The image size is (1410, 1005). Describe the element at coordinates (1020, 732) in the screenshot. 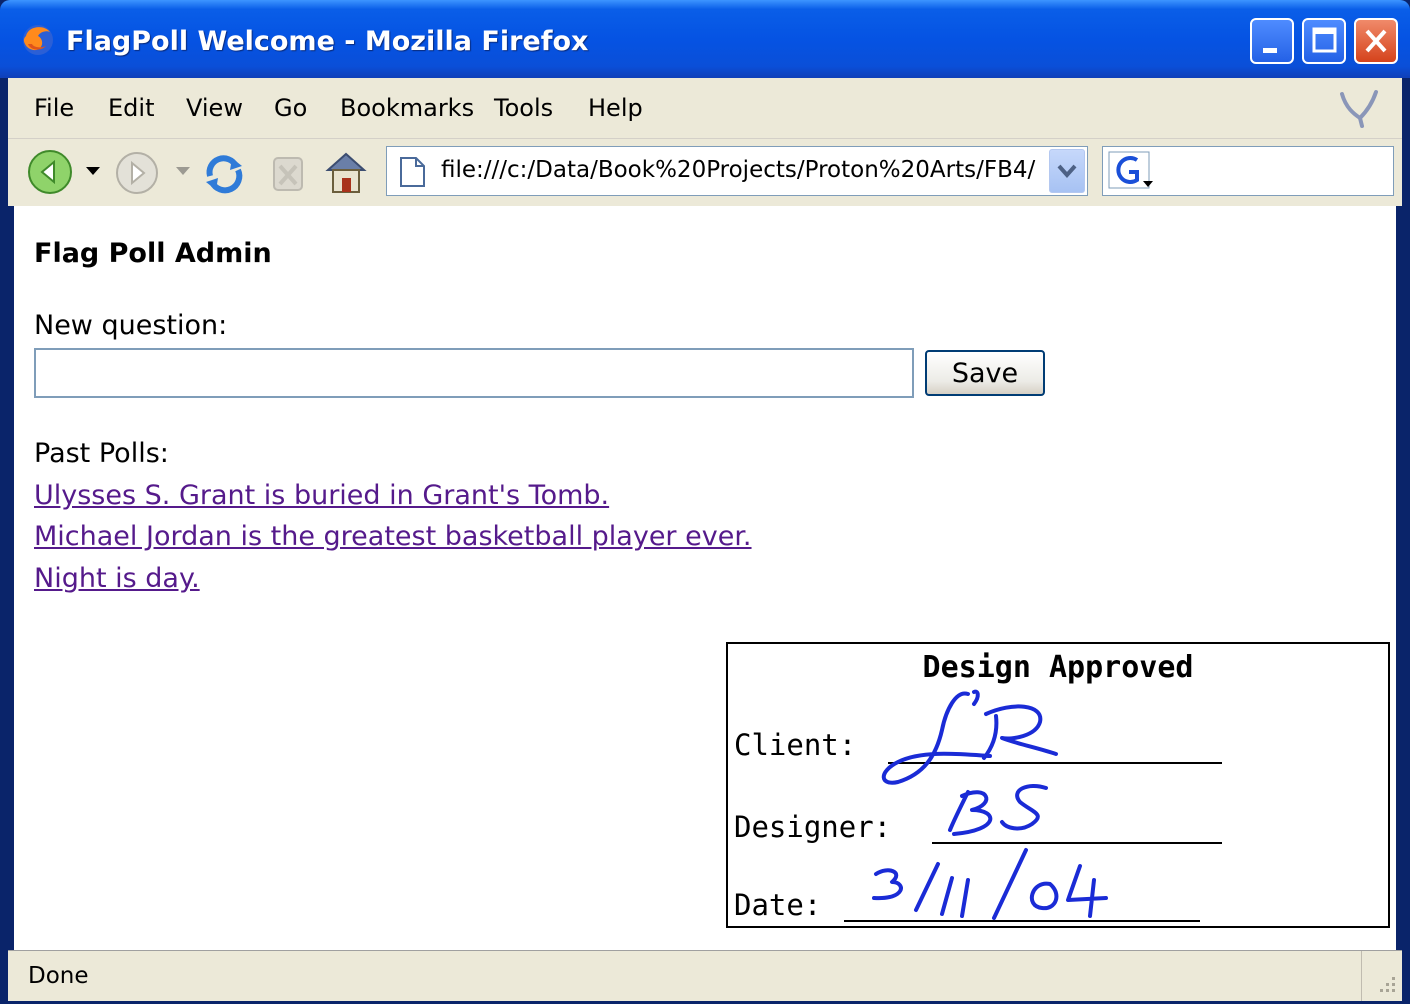

I see `client-signature-r` at that location.